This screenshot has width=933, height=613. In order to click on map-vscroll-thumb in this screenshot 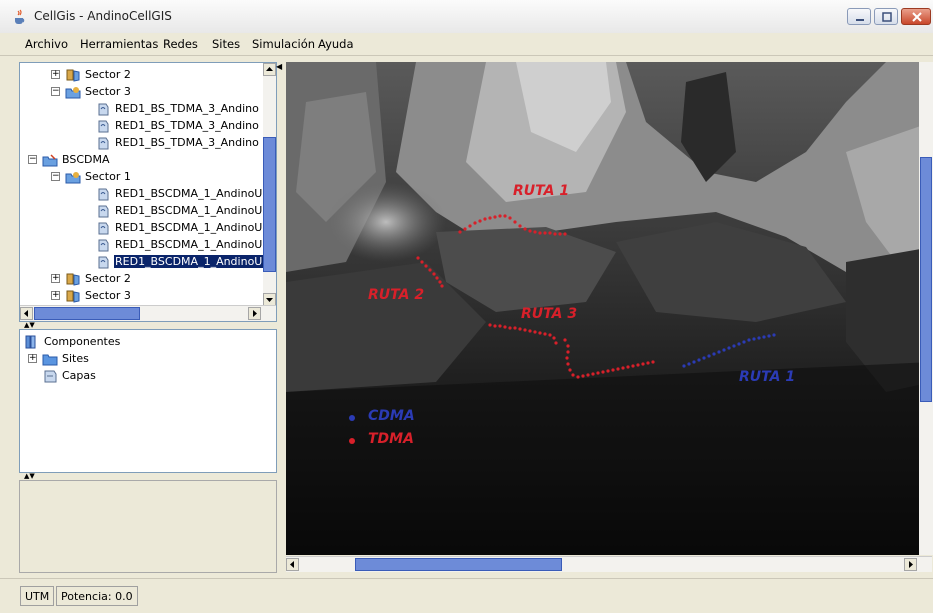, I will do `click(926, 279)`.